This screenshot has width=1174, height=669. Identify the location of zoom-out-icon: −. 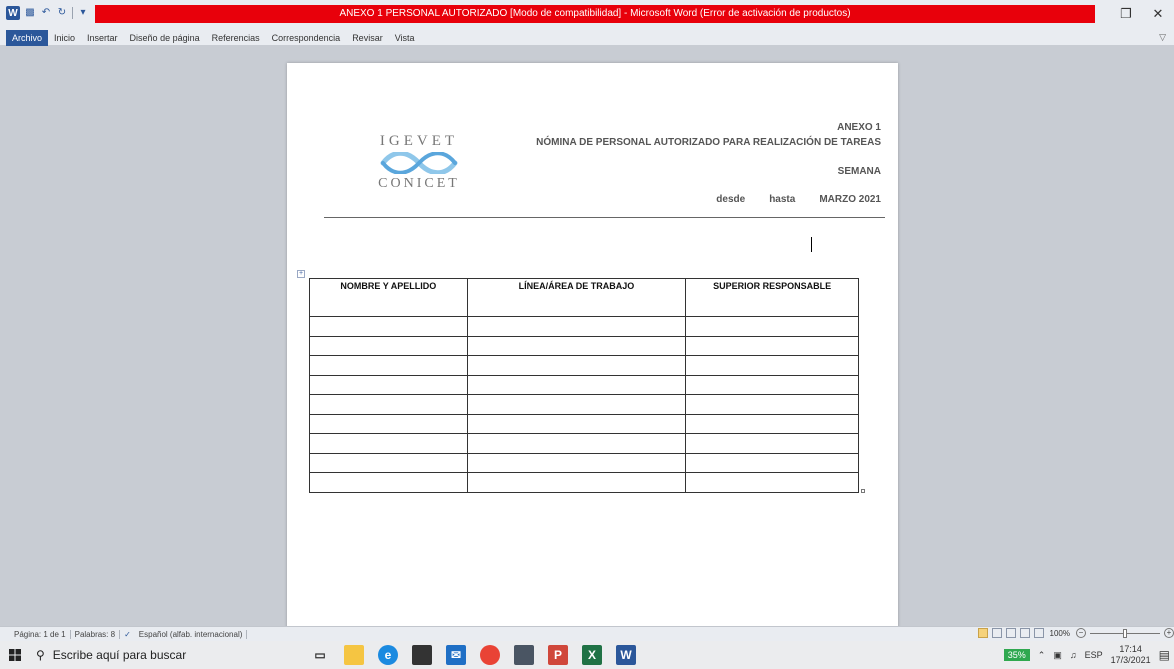
(1081, 633).